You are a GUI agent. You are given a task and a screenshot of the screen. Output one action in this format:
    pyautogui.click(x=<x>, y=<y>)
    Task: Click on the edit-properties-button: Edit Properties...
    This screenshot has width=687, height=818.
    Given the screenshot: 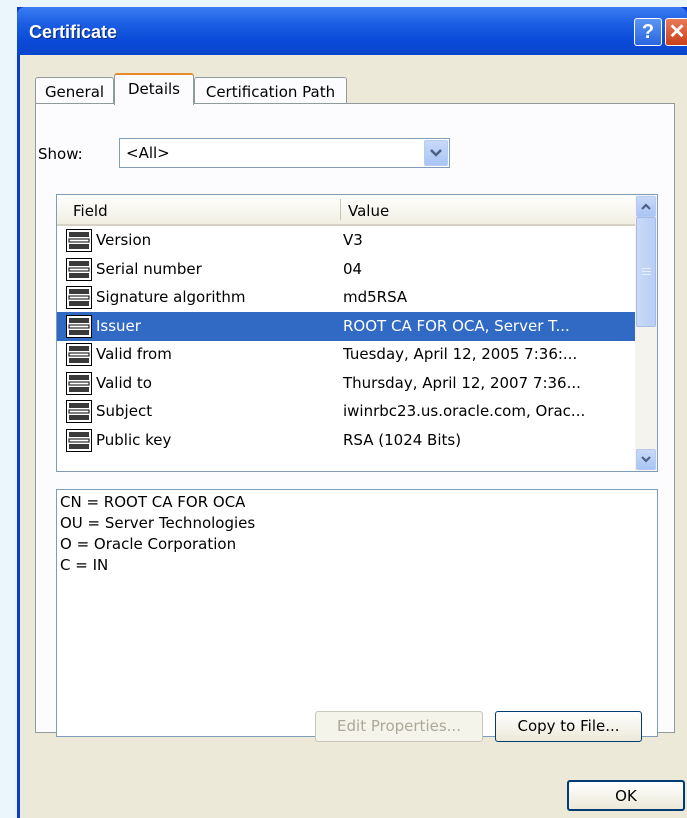 What is the action you would take?
    pyautogui.click(x=399, y=726)
    